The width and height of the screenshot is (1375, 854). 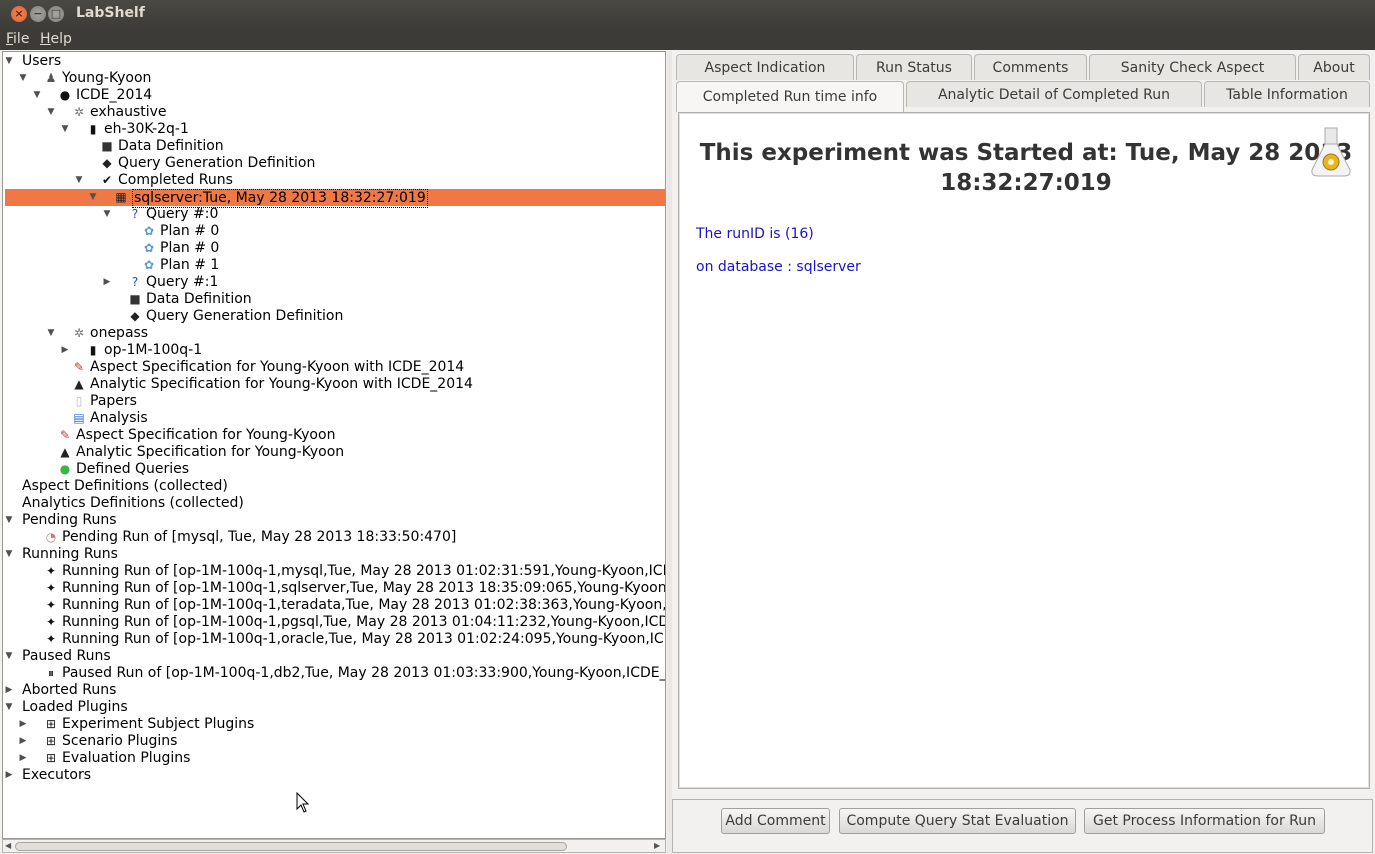 What do you see at coordinates (1287, 94) in the screenshot?
I see `tab-table-information: Table Information` at bounding box center [1287, 94].